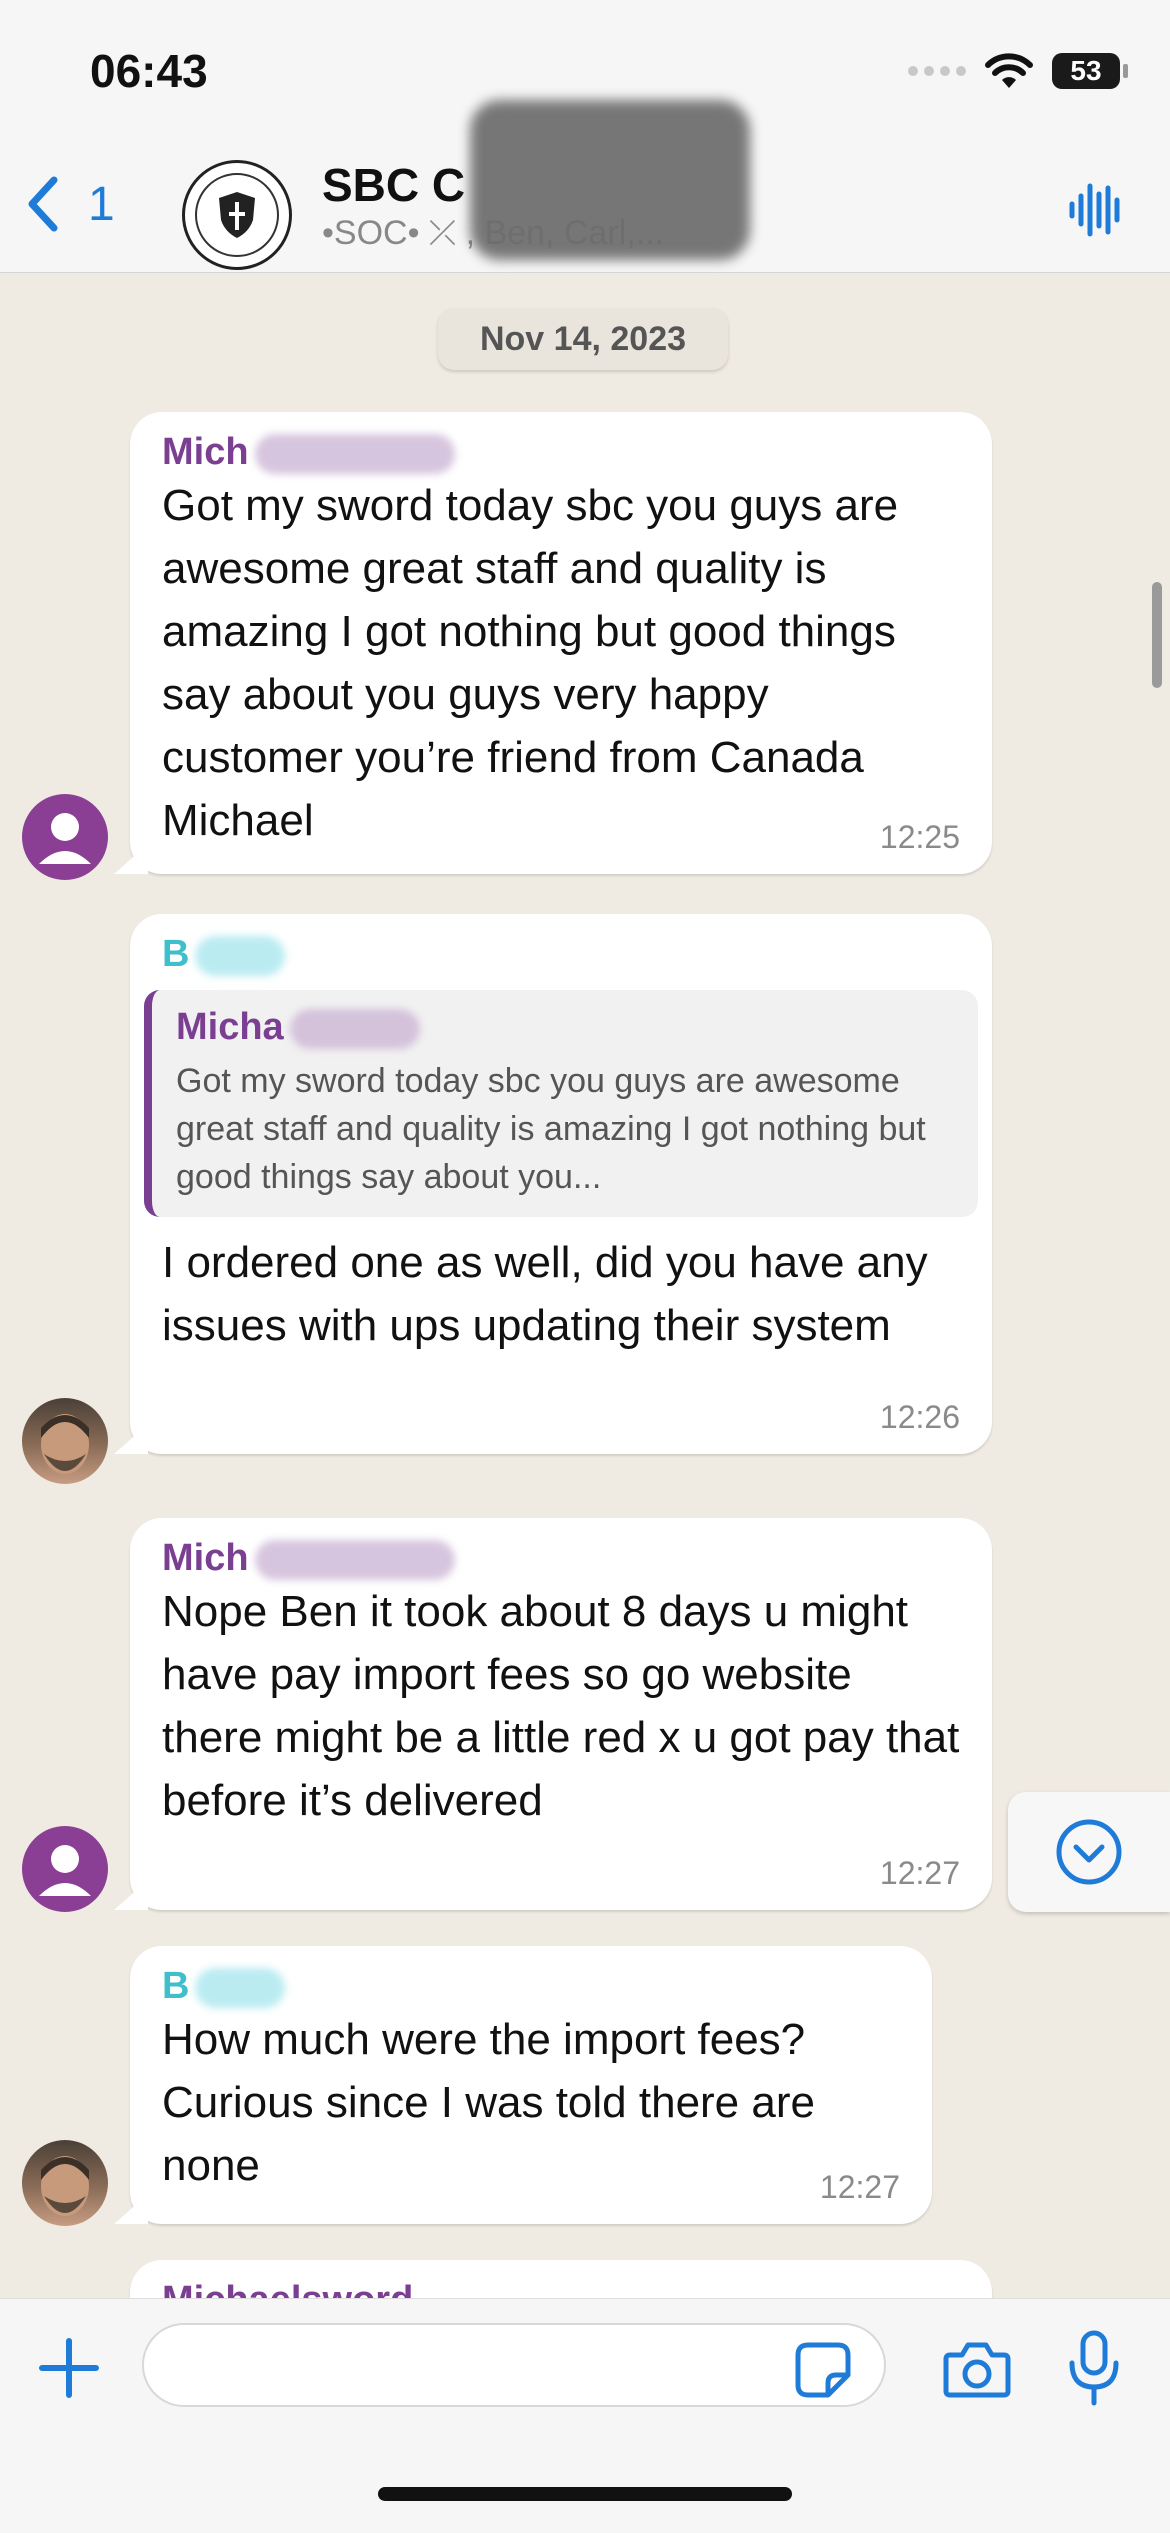  Describe the element at coordinates (393, 185) in the screenshot. I see `group-name: SBC C` at that location.